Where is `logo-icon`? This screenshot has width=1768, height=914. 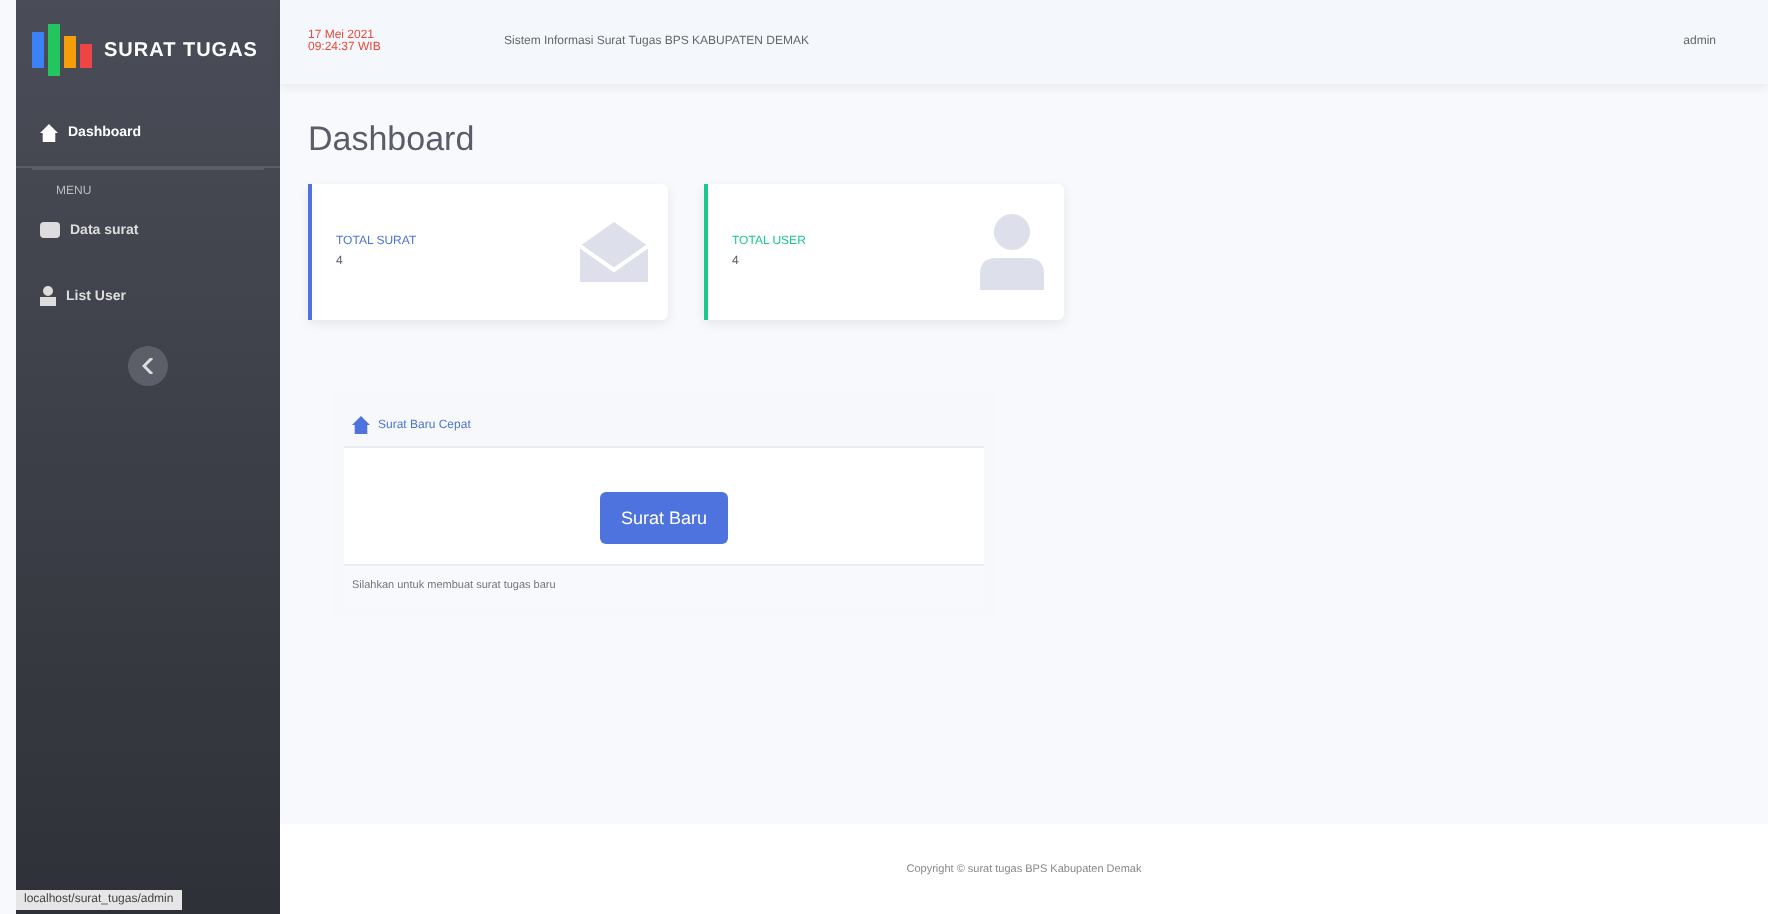
logo-icon is located at coordinates (62, 50).